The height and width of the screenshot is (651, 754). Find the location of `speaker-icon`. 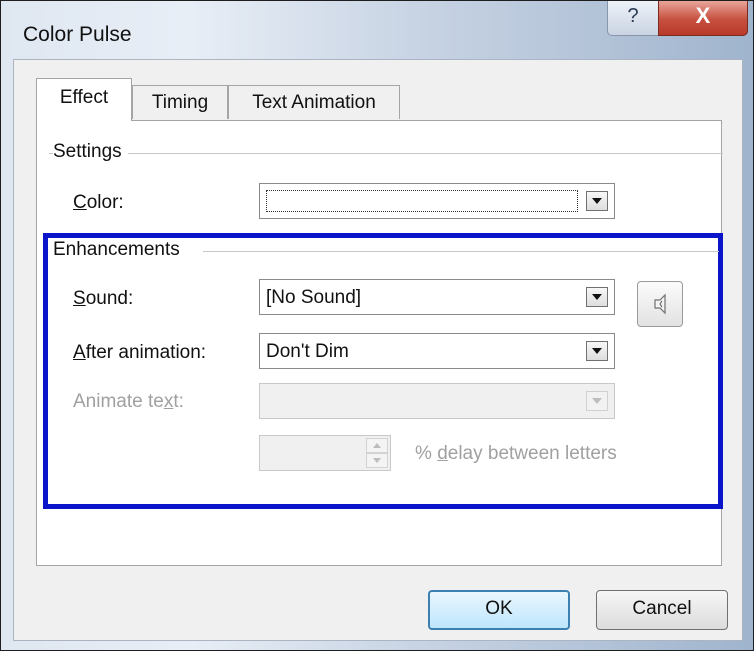

speaker-icon is located at coordinates (660, 304).